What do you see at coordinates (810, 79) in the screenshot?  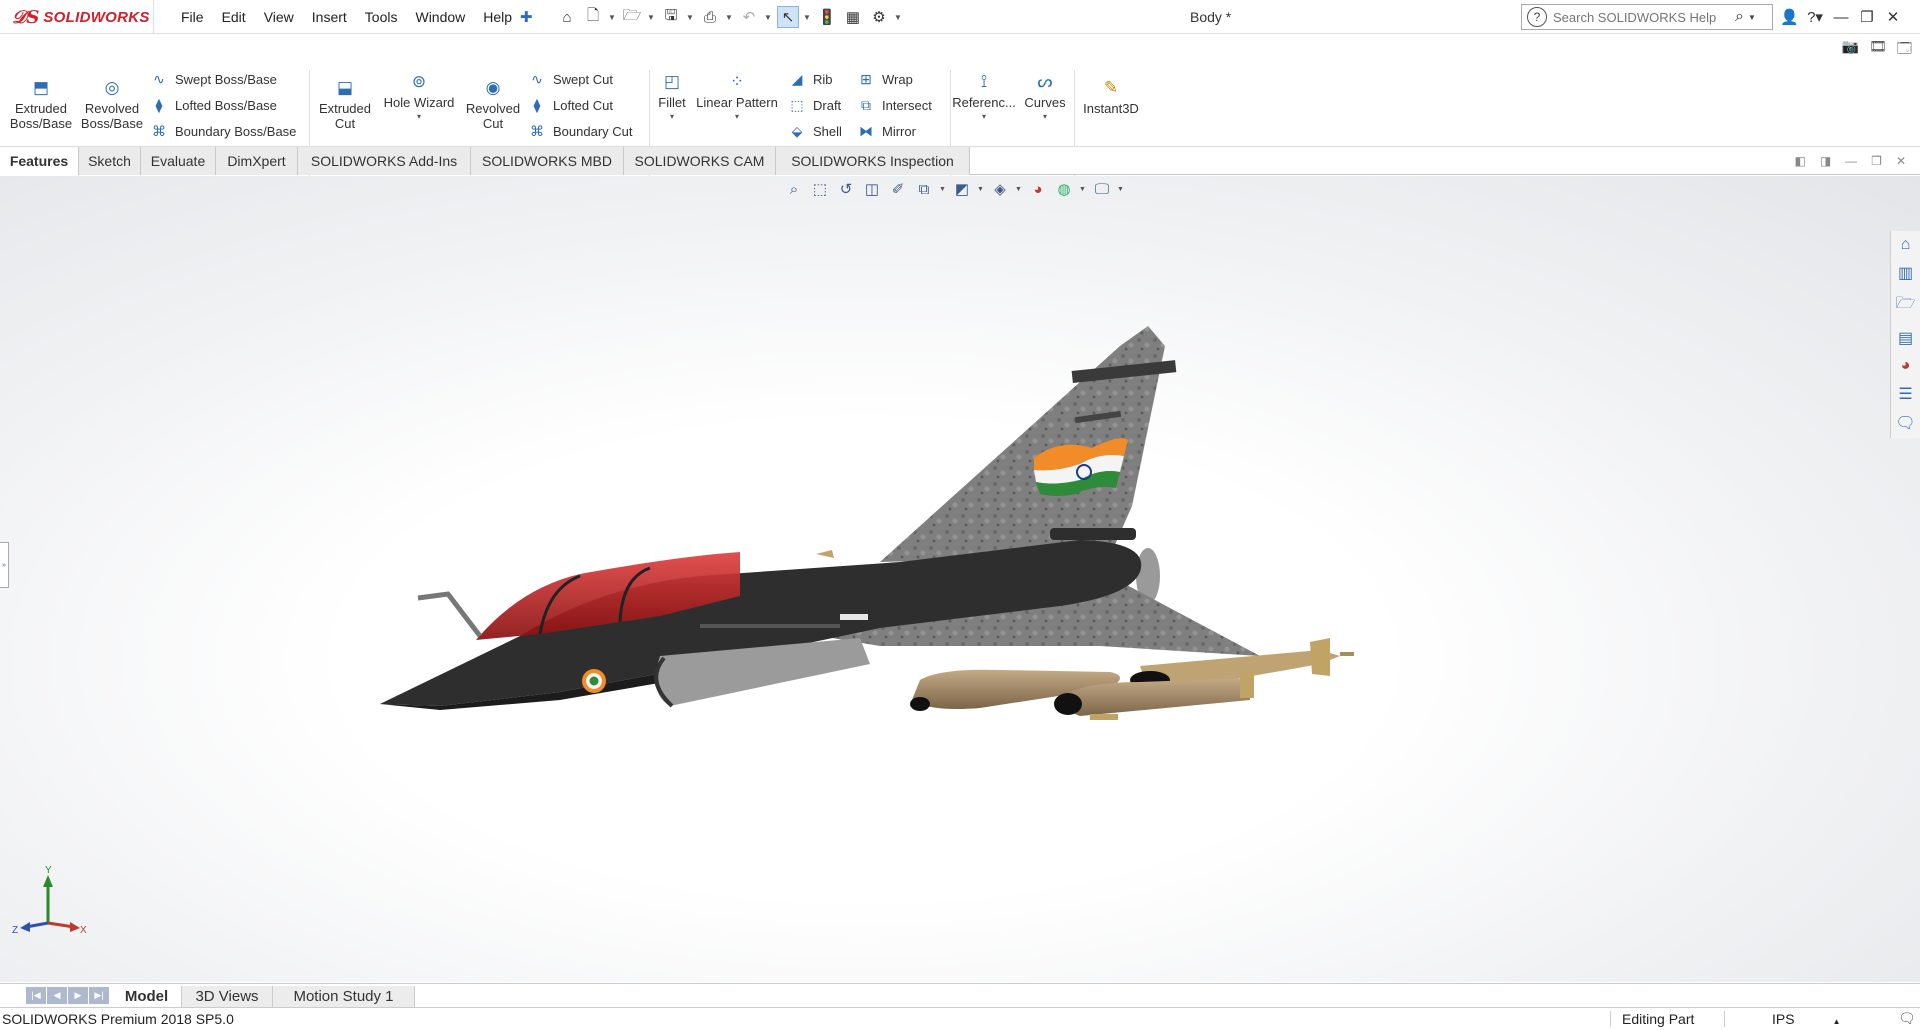 I see `rib-button: ◢ Rib` at bounding box center [810, 79].